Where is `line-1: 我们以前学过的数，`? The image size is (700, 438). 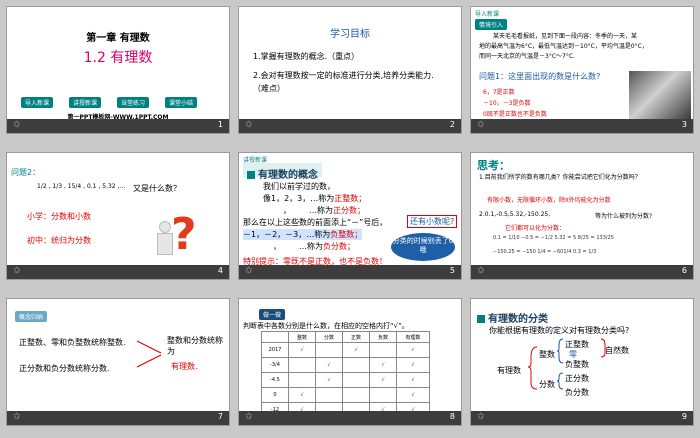
line-1: 我们以前学过的数， is located at coordinates (299, 186).